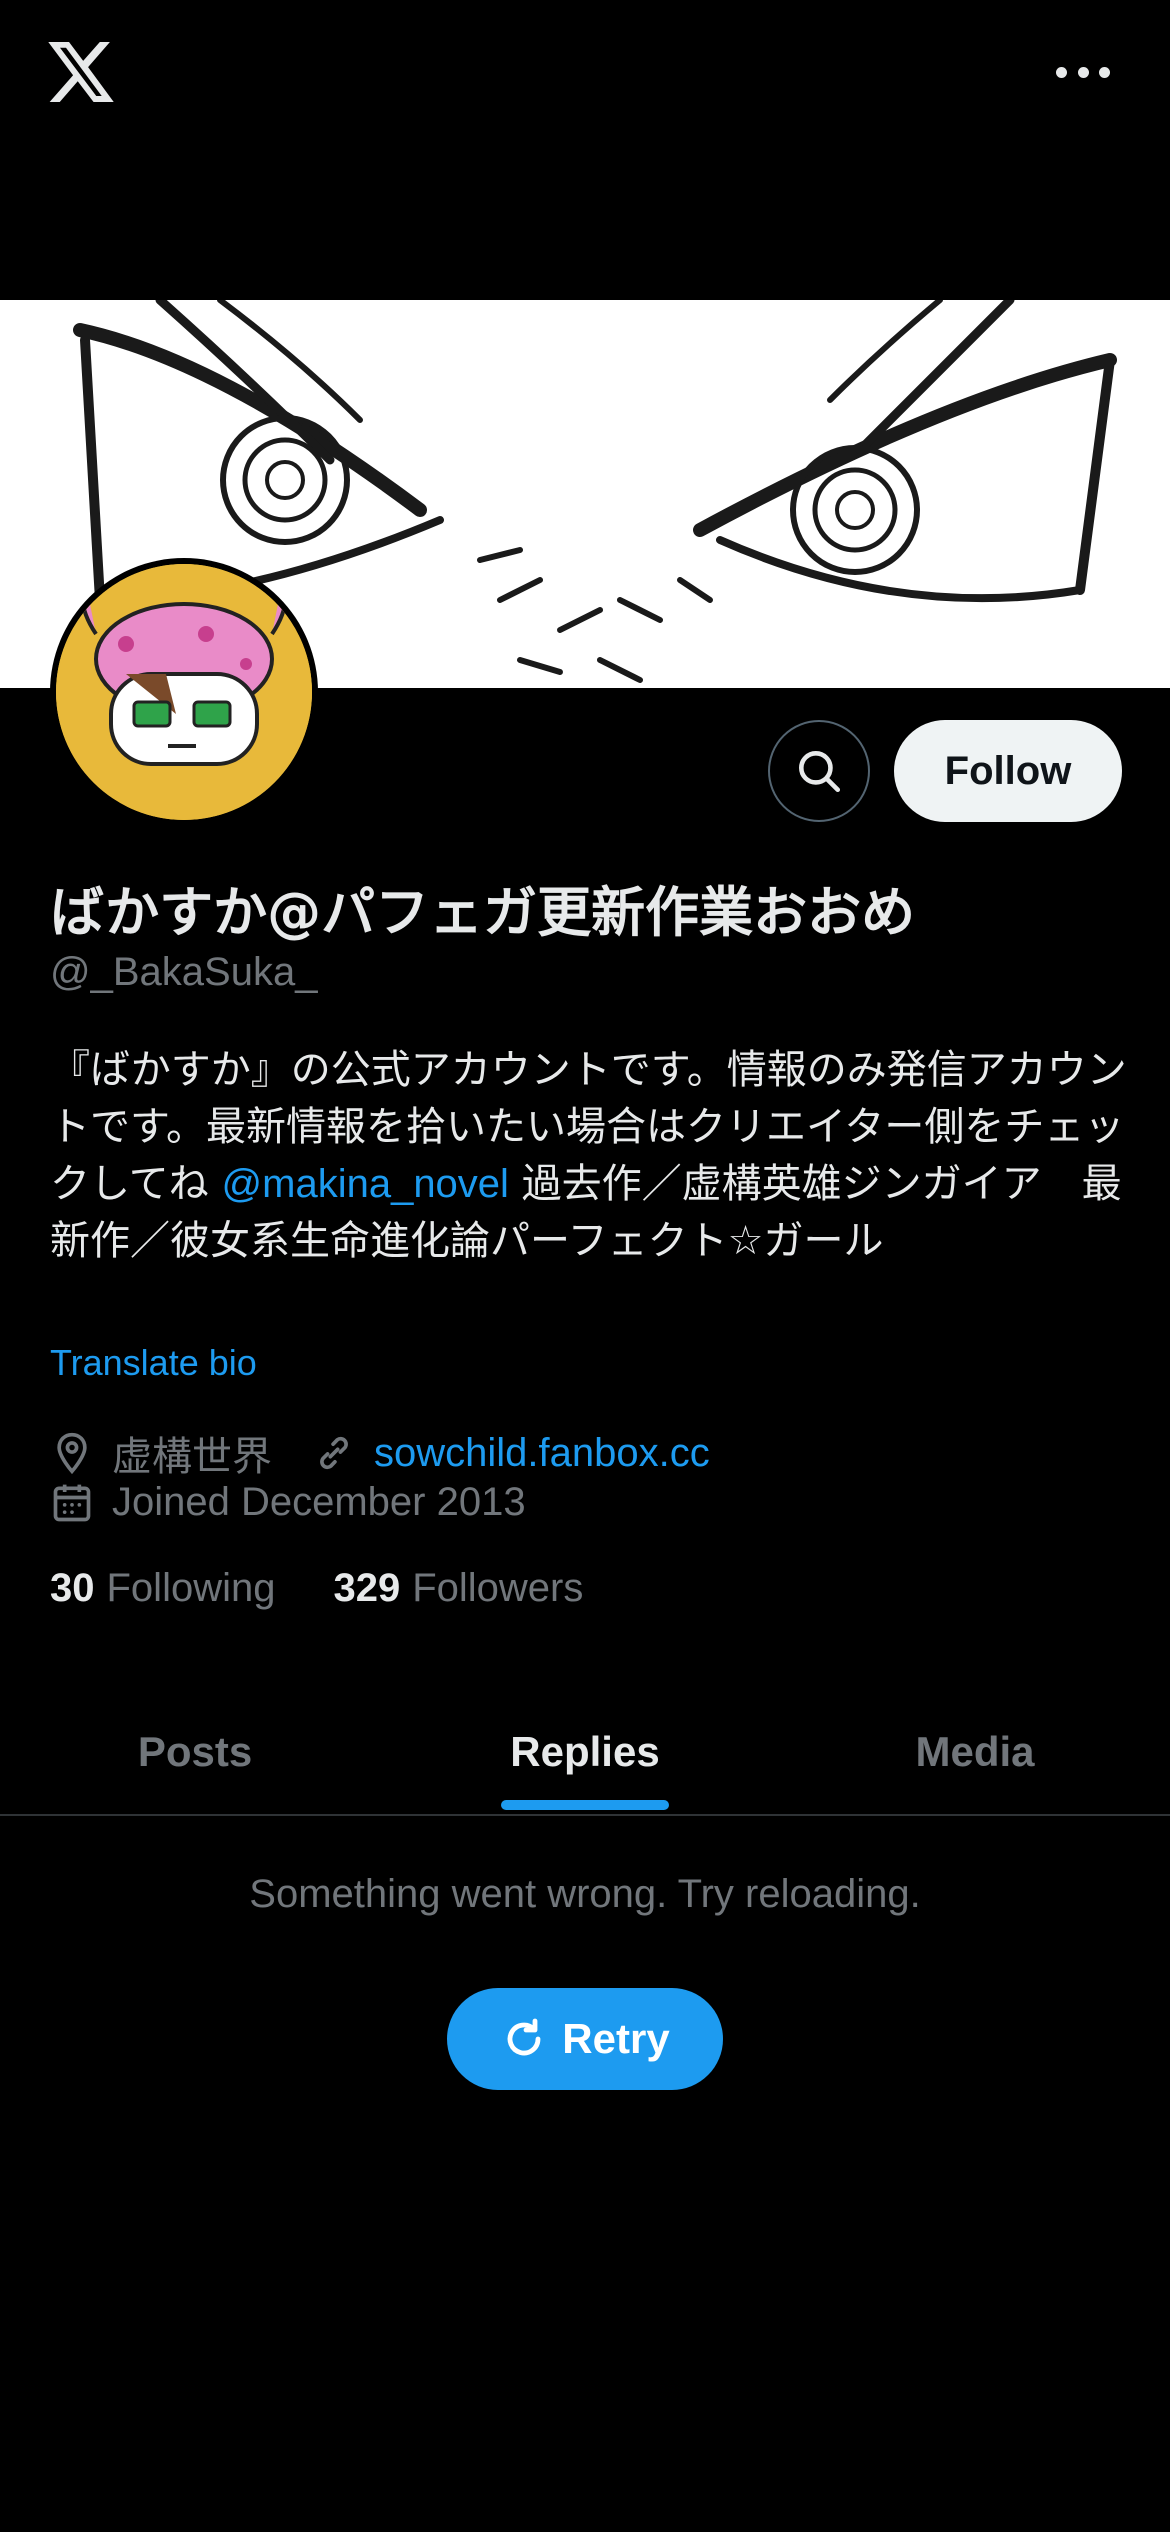 Image resolution: width=1170 pixels, height=2532 pixels. What do you see at coordinates (191, 1588) in the screenshot?
I see `following-label: Following` at bounding box center [191, 1588].